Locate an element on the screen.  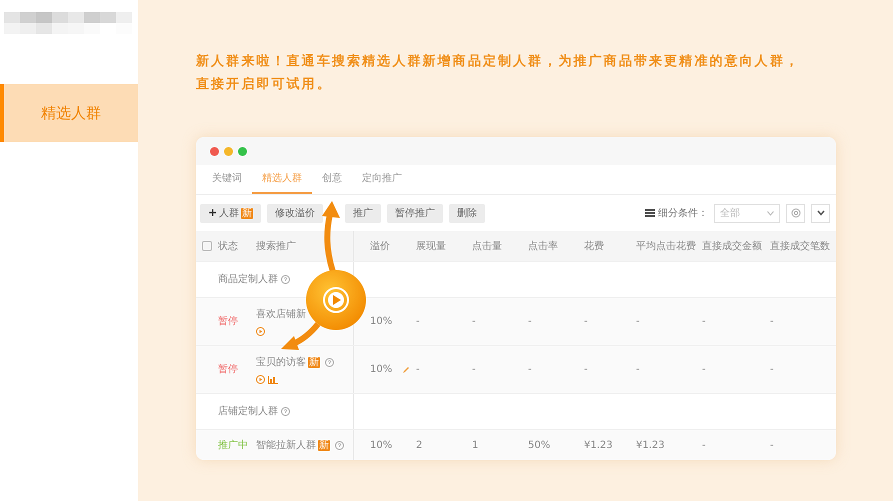
toolbar-button: 暂停推广 is located at coordinates (415, 213).